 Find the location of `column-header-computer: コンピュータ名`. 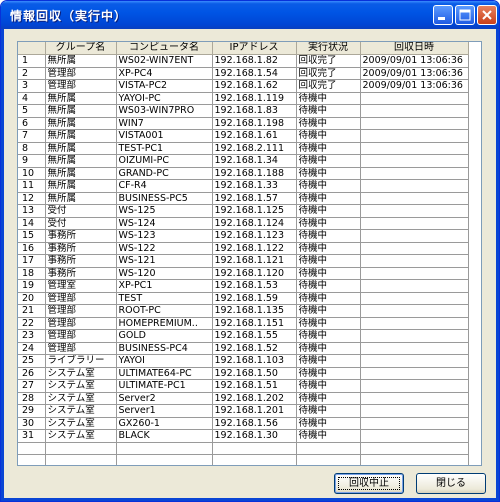

column-header-computer: コンピュータ名 is located at coordinates (164, 48).